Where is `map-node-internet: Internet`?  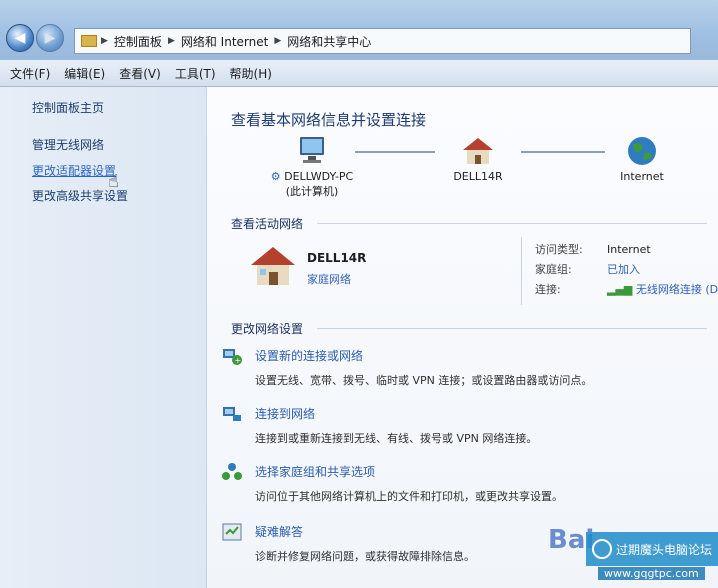
map-node-internet: Internet is located at coordinates (642, 159).